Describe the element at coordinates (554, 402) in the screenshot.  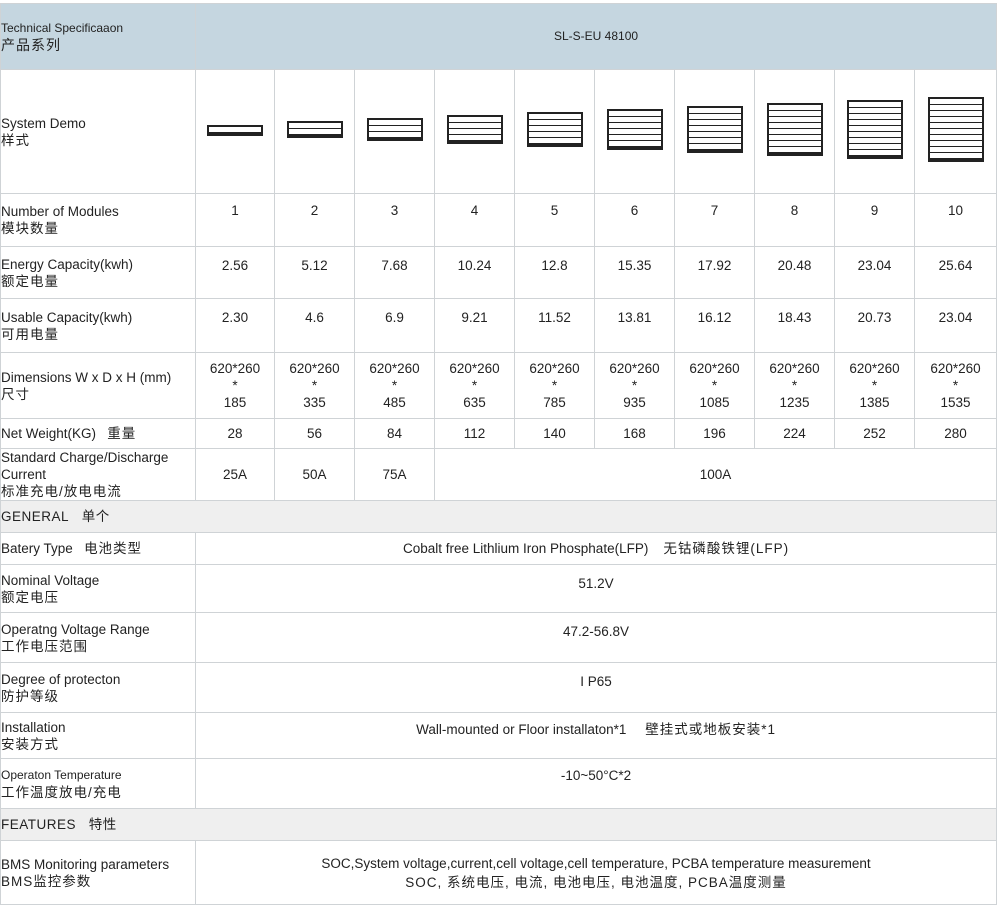
I see `dimensions-height: 785` at that location.